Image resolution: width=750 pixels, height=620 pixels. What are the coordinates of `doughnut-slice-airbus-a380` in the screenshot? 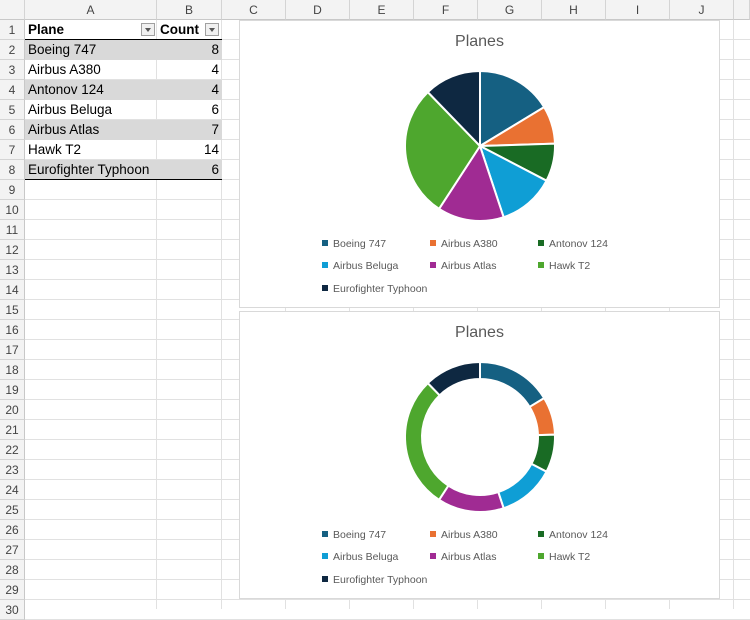 It's located at (542, 416).